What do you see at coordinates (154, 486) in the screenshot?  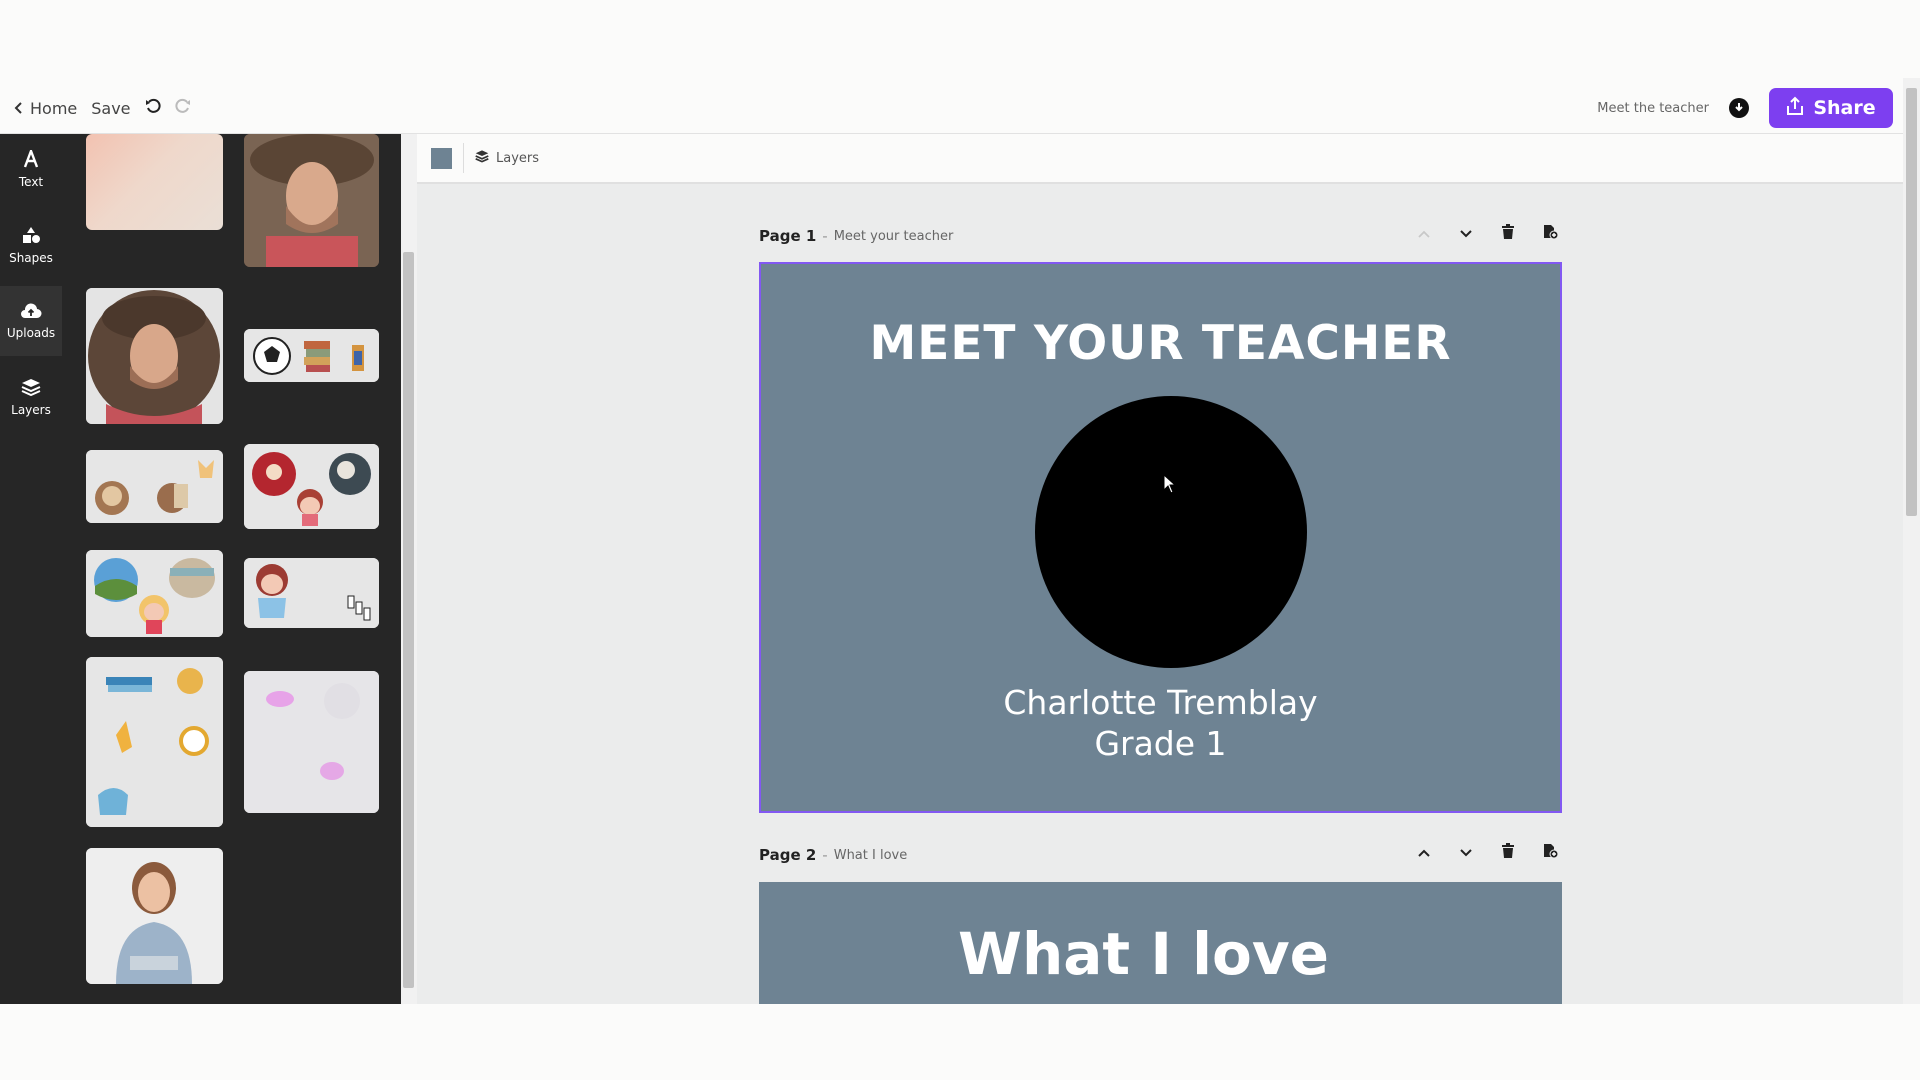 I see `pets-stickers-thumbnail` at bounding box center [154, 486].